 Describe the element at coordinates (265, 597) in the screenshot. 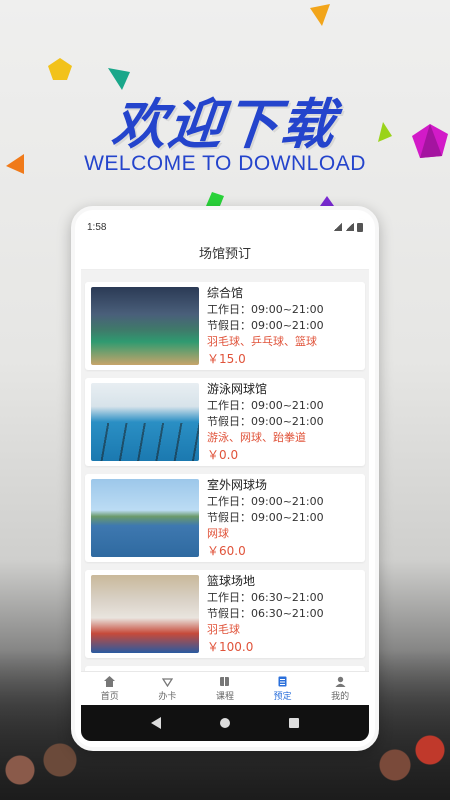

I see `venue-weekday-hours: 工作日：06:30~21:00` at that location.